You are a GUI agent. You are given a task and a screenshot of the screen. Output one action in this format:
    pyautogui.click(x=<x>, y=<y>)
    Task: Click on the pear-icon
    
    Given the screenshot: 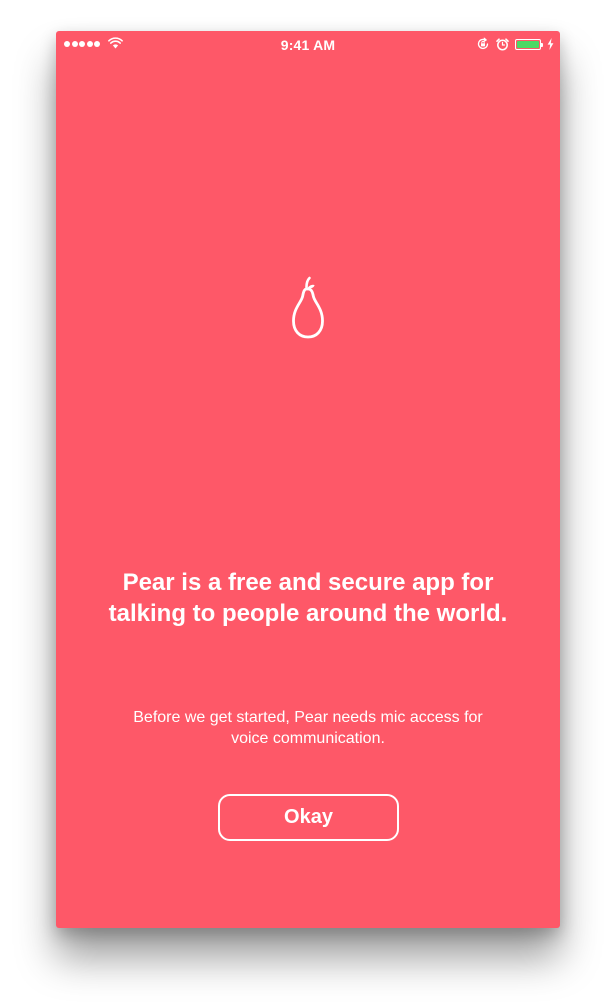 What is the action you would take?
    pyautogui.click(x=308, y=307)
    